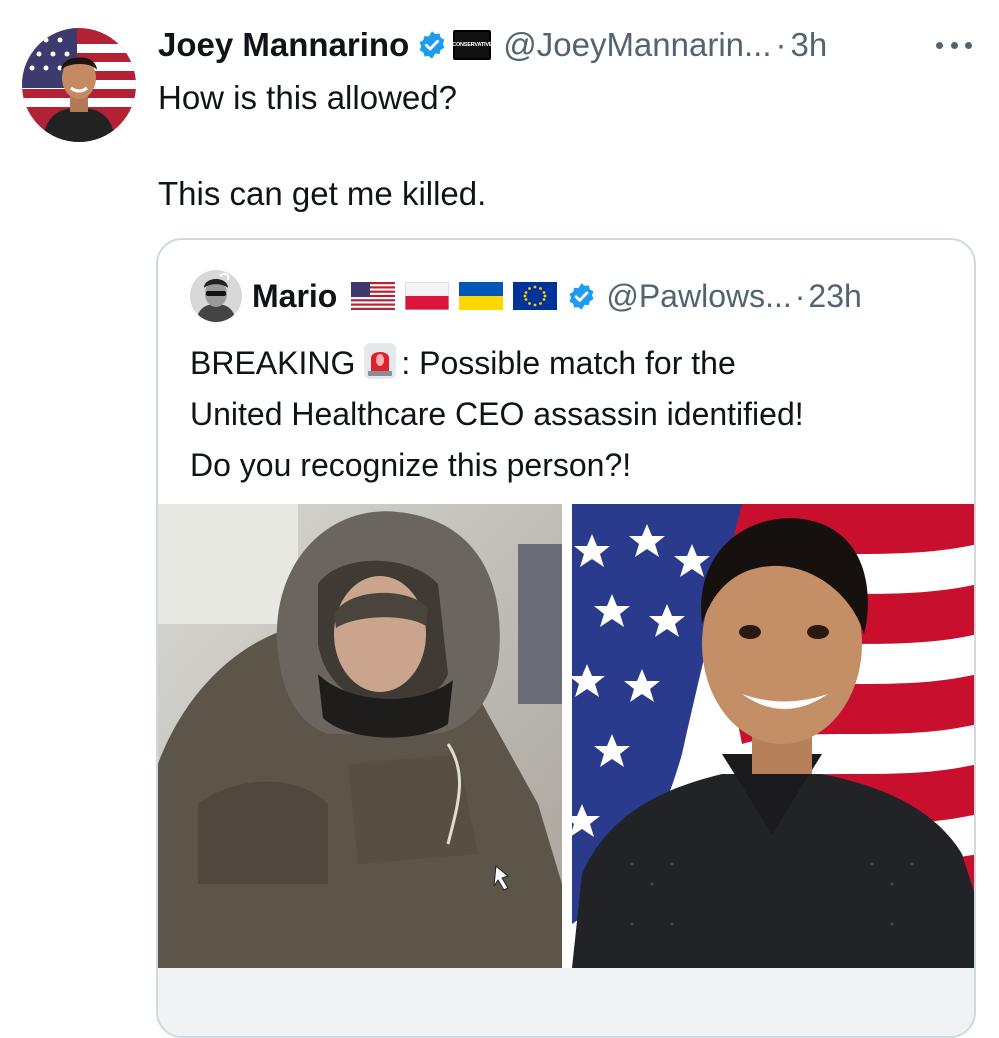 The image size is (999, 1038). Describe the element at coordinates (373, 296) in the screenshot. I see `us-flag-icon` at that location.